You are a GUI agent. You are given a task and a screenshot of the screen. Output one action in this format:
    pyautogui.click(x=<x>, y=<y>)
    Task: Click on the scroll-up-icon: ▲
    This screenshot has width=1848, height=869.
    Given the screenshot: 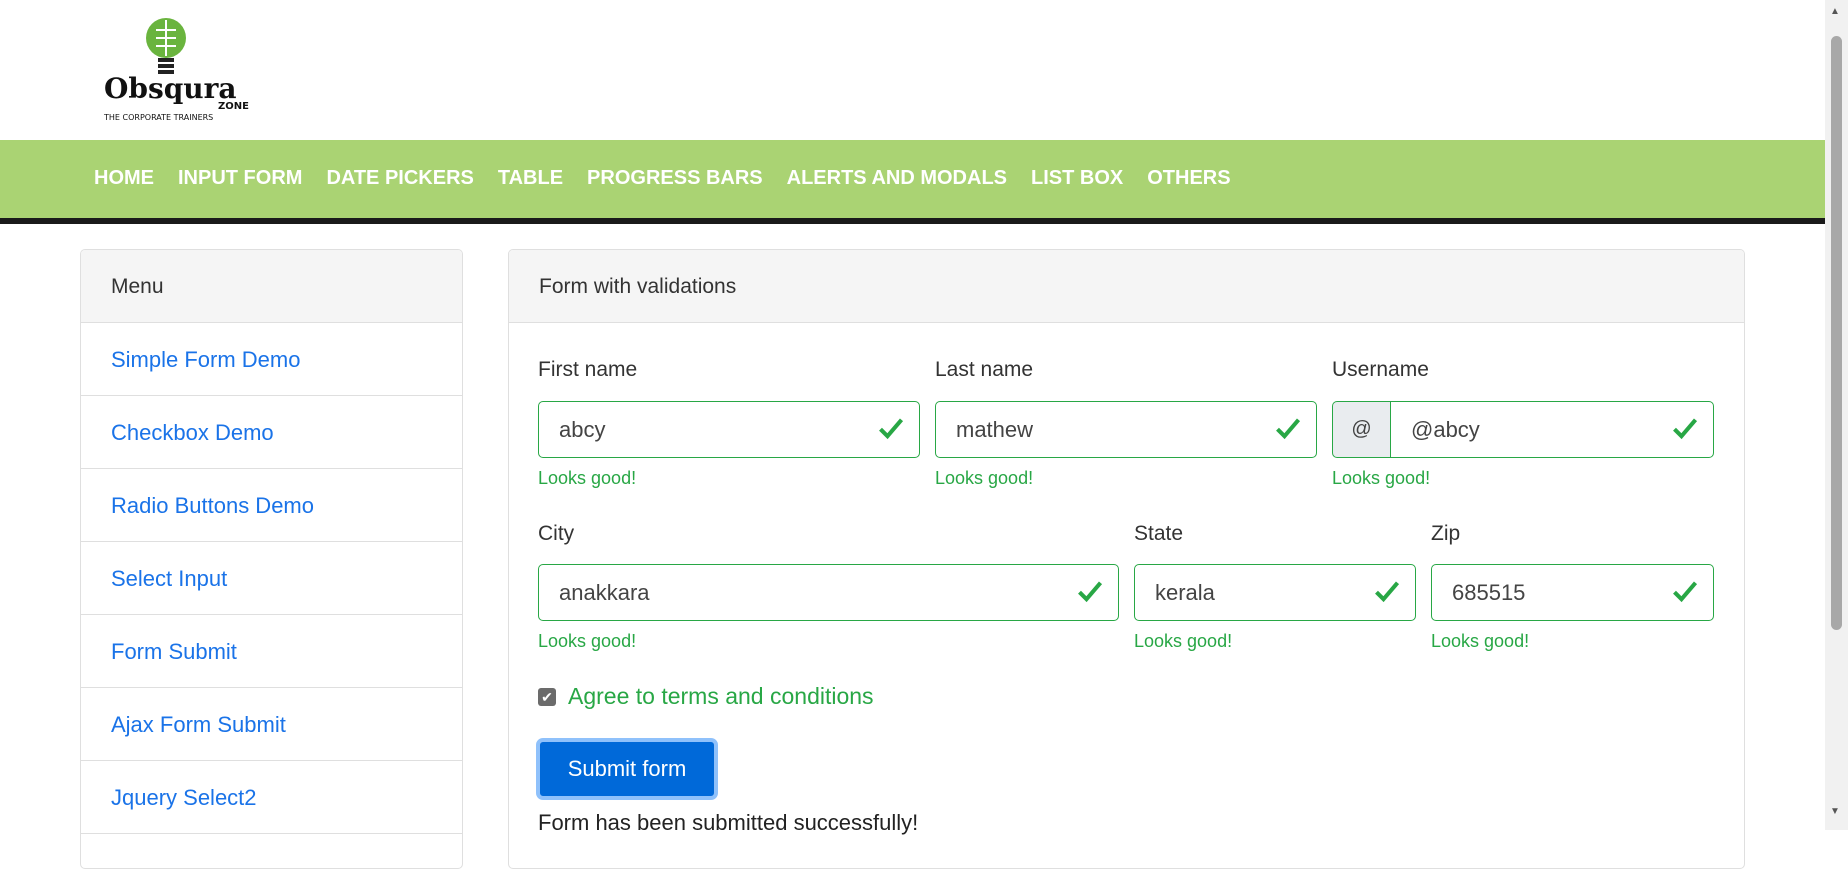 What is the action you would take?
    pyautogui.click(x=1835, y=11)
    